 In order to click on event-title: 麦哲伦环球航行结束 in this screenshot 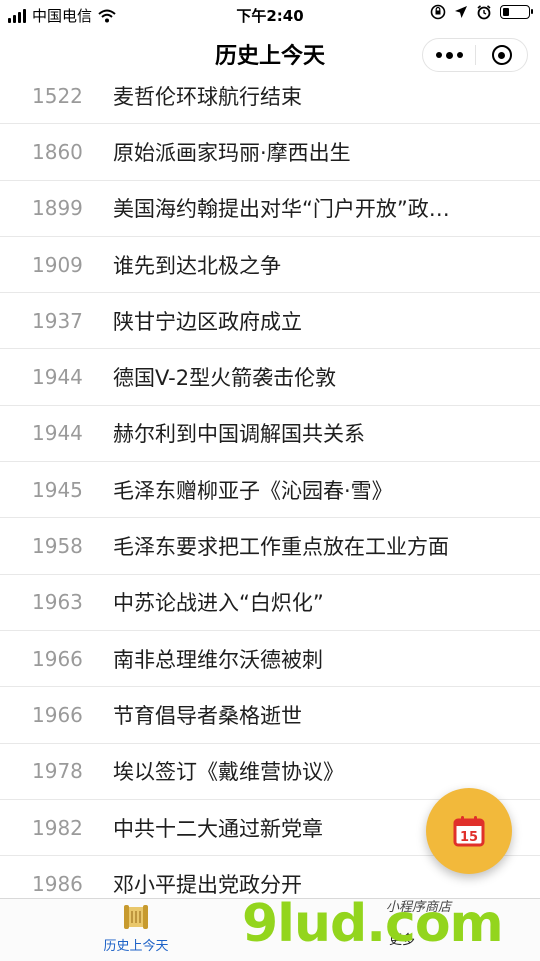, I will do `click(207, 96)`.